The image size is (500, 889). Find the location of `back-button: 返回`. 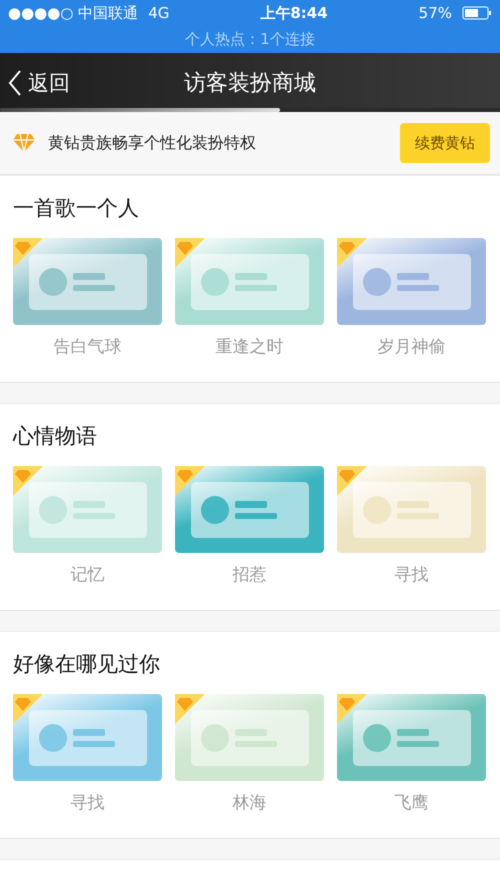

back-button: 返回 is located at coordinates (39, 82).